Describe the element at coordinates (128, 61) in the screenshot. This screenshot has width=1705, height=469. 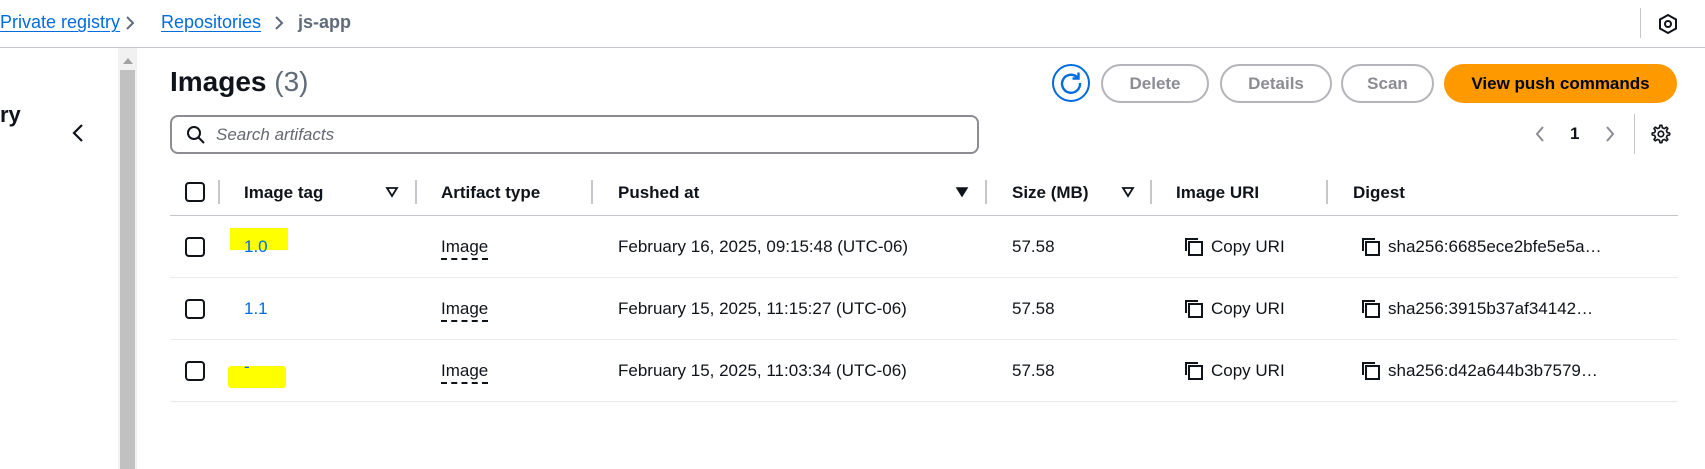
I see `scroll-up-arrow-icon` at that location.